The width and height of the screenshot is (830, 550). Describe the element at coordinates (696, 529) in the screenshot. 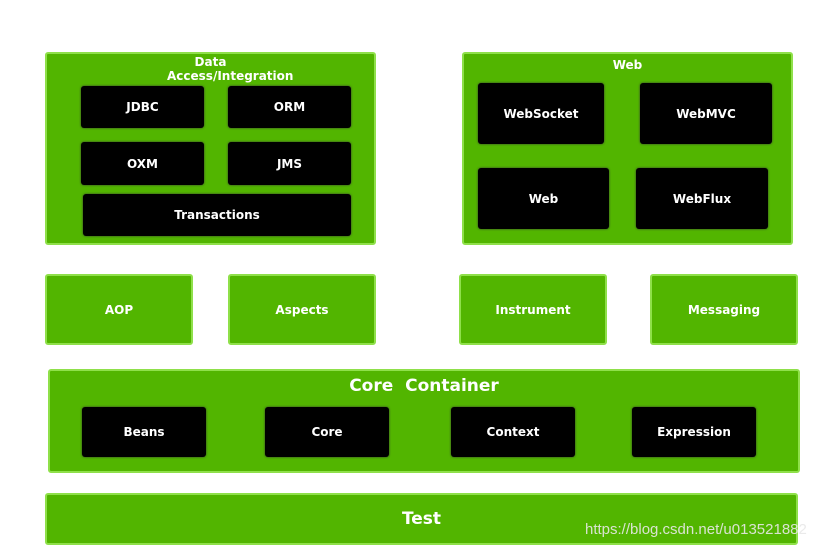

I see `watermark: https://blog.csdn.net/u013521882` at that location.